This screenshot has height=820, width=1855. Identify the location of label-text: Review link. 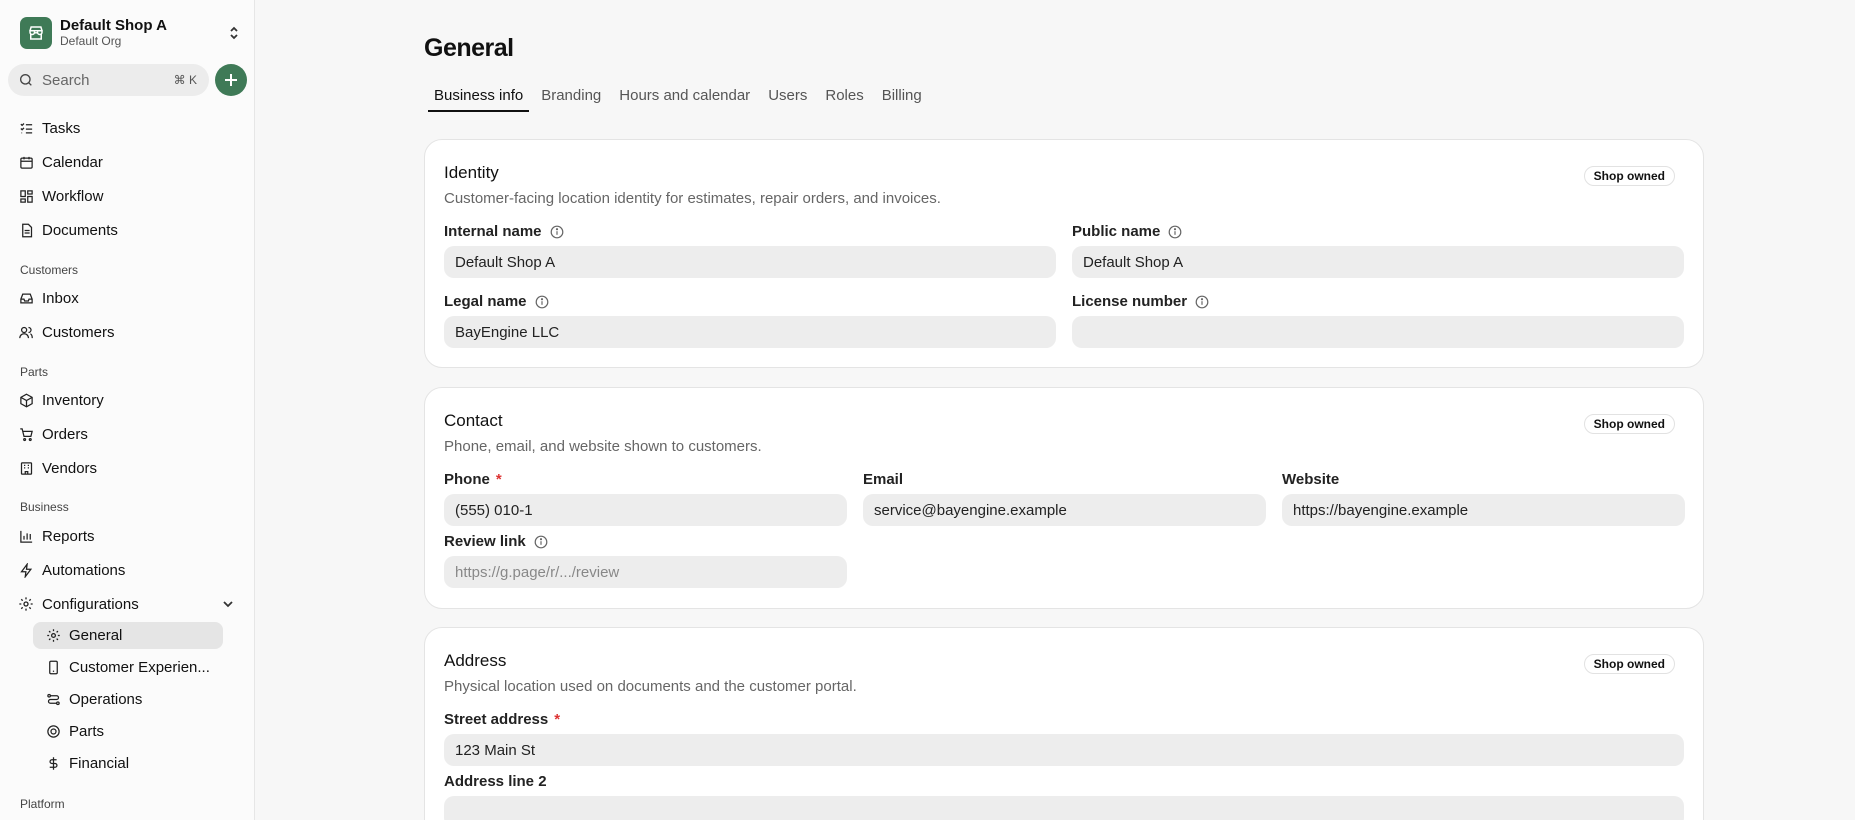
(485, 541).